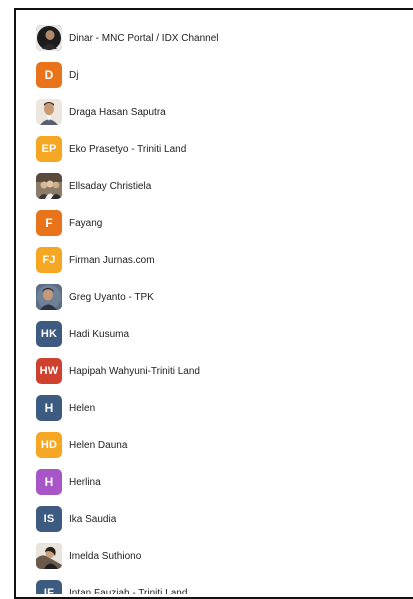 The width and height of the screenshot is (413, 599). I want to click on initials-avatar: HK, so click(49, 334).